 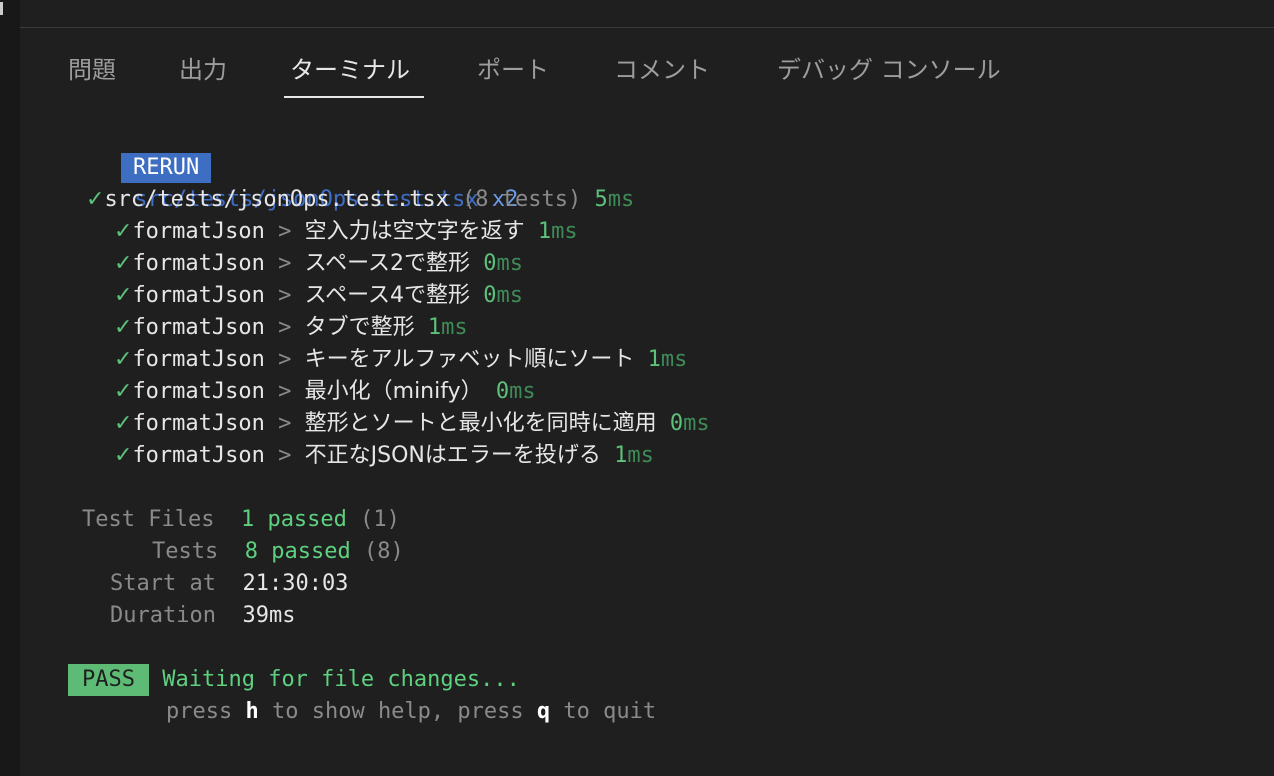 I want to click on tab-output: 出力, so click(x=203, y=70).